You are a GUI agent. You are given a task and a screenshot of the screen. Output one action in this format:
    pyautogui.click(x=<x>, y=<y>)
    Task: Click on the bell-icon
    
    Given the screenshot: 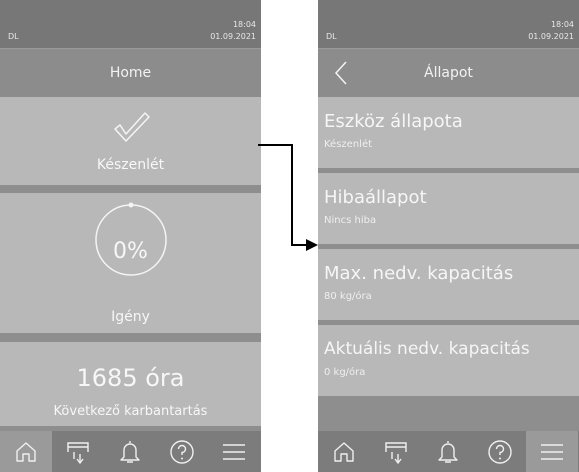 What is the action you would take?
    pyautogui.click(x=448, y=451)
    